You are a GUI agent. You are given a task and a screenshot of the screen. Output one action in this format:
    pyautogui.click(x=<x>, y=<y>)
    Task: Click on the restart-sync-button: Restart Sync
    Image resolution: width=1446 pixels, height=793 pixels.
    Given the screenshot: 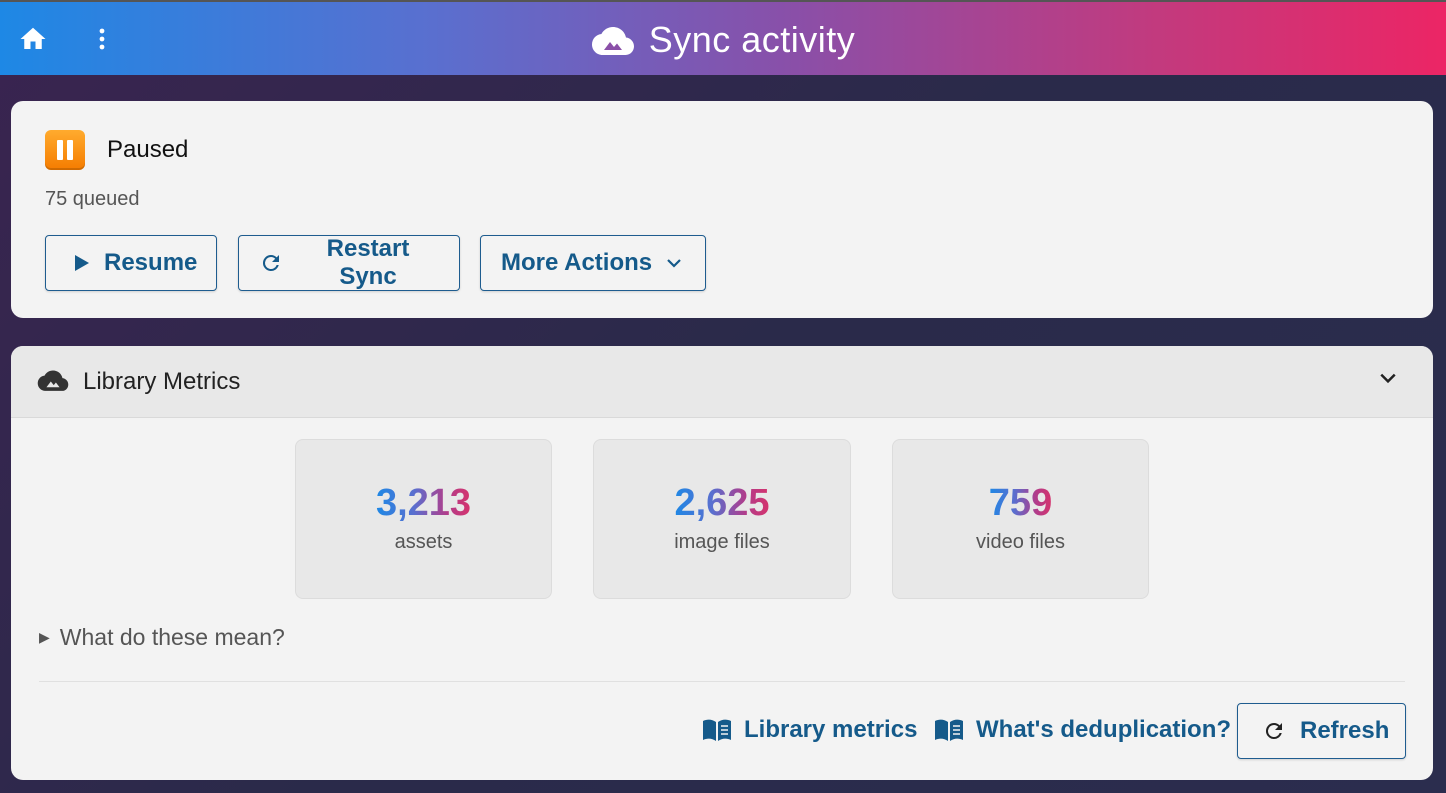 What is the action you would take?
    pyautogui.click(x=349, y=263)
    